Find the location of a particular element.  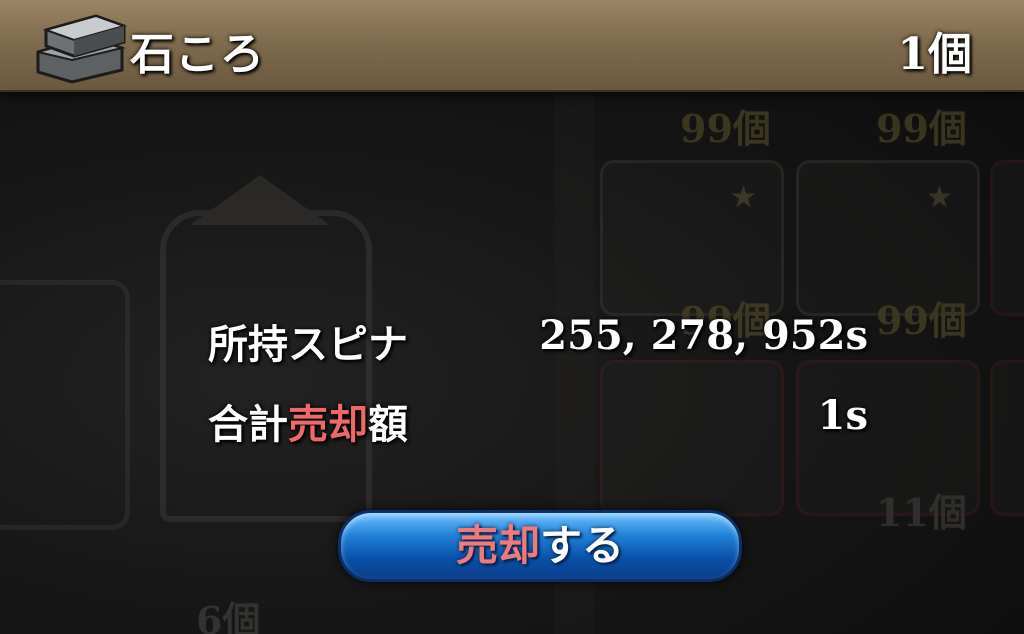

sell-button: 売却する is located at coordinates (540, 546).